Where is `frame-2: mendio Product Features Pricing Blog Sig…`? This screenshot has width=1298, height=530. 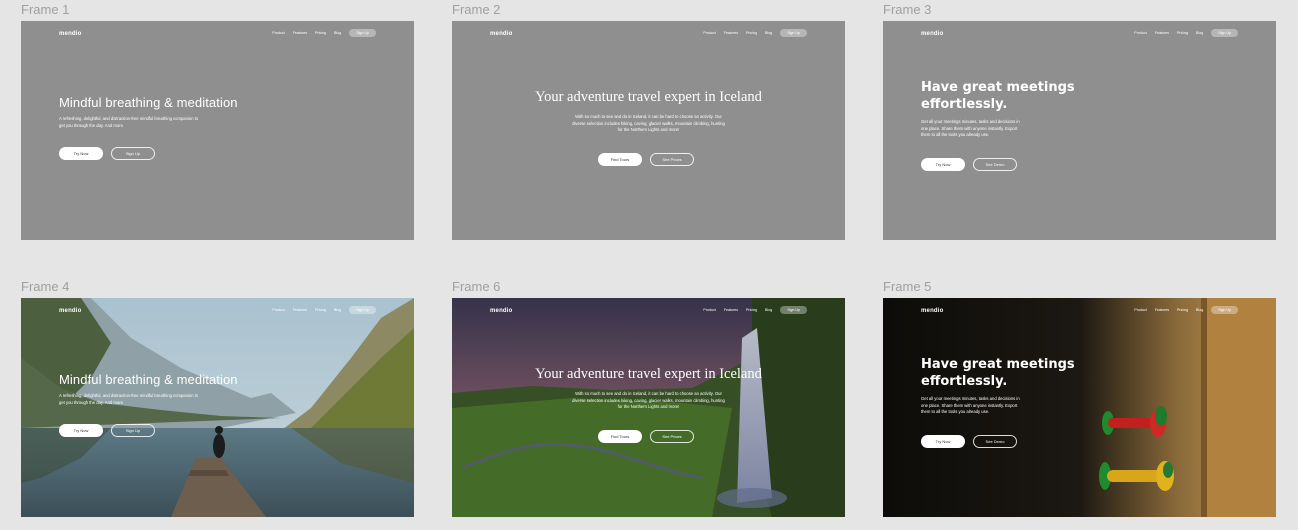
frame-2: mendio Product Features Pricing Blog Sig… is located at coordinates (648, 130).